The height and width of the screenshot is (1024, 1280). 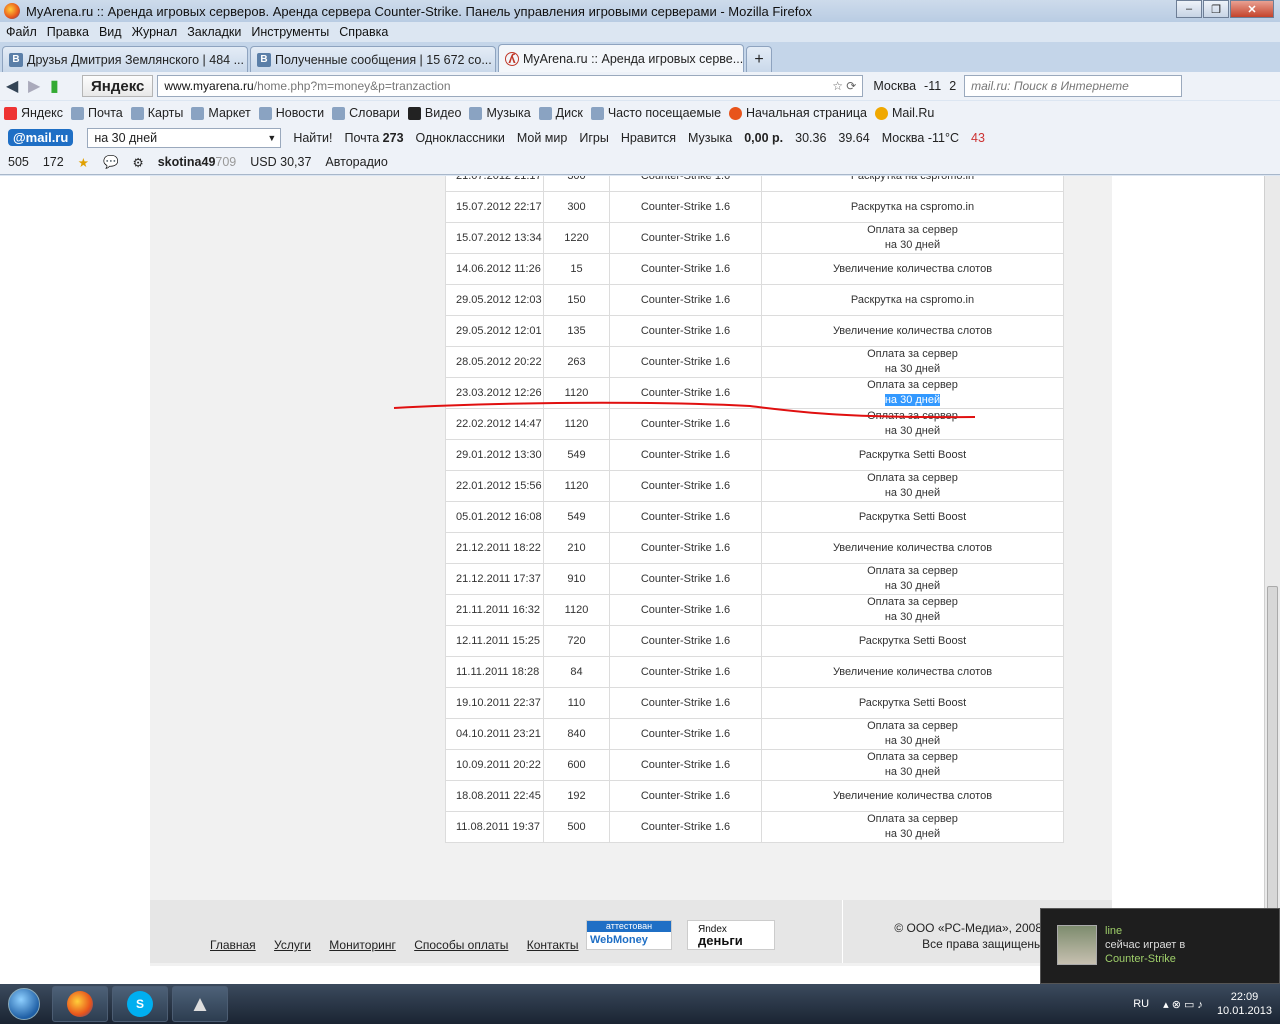 What do you see at coordinates (576, 517) in the screenshot?
I see `row-sum: 549` at bounding box center [576, 517].